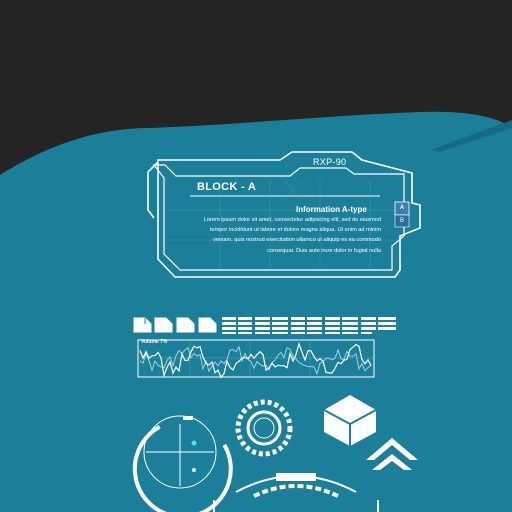 The image size is (512, 512). What do you see at coordinates (330, 162) in the screenshot?
I see `panel-code: RXP-90` at bounding box center [330, 162].